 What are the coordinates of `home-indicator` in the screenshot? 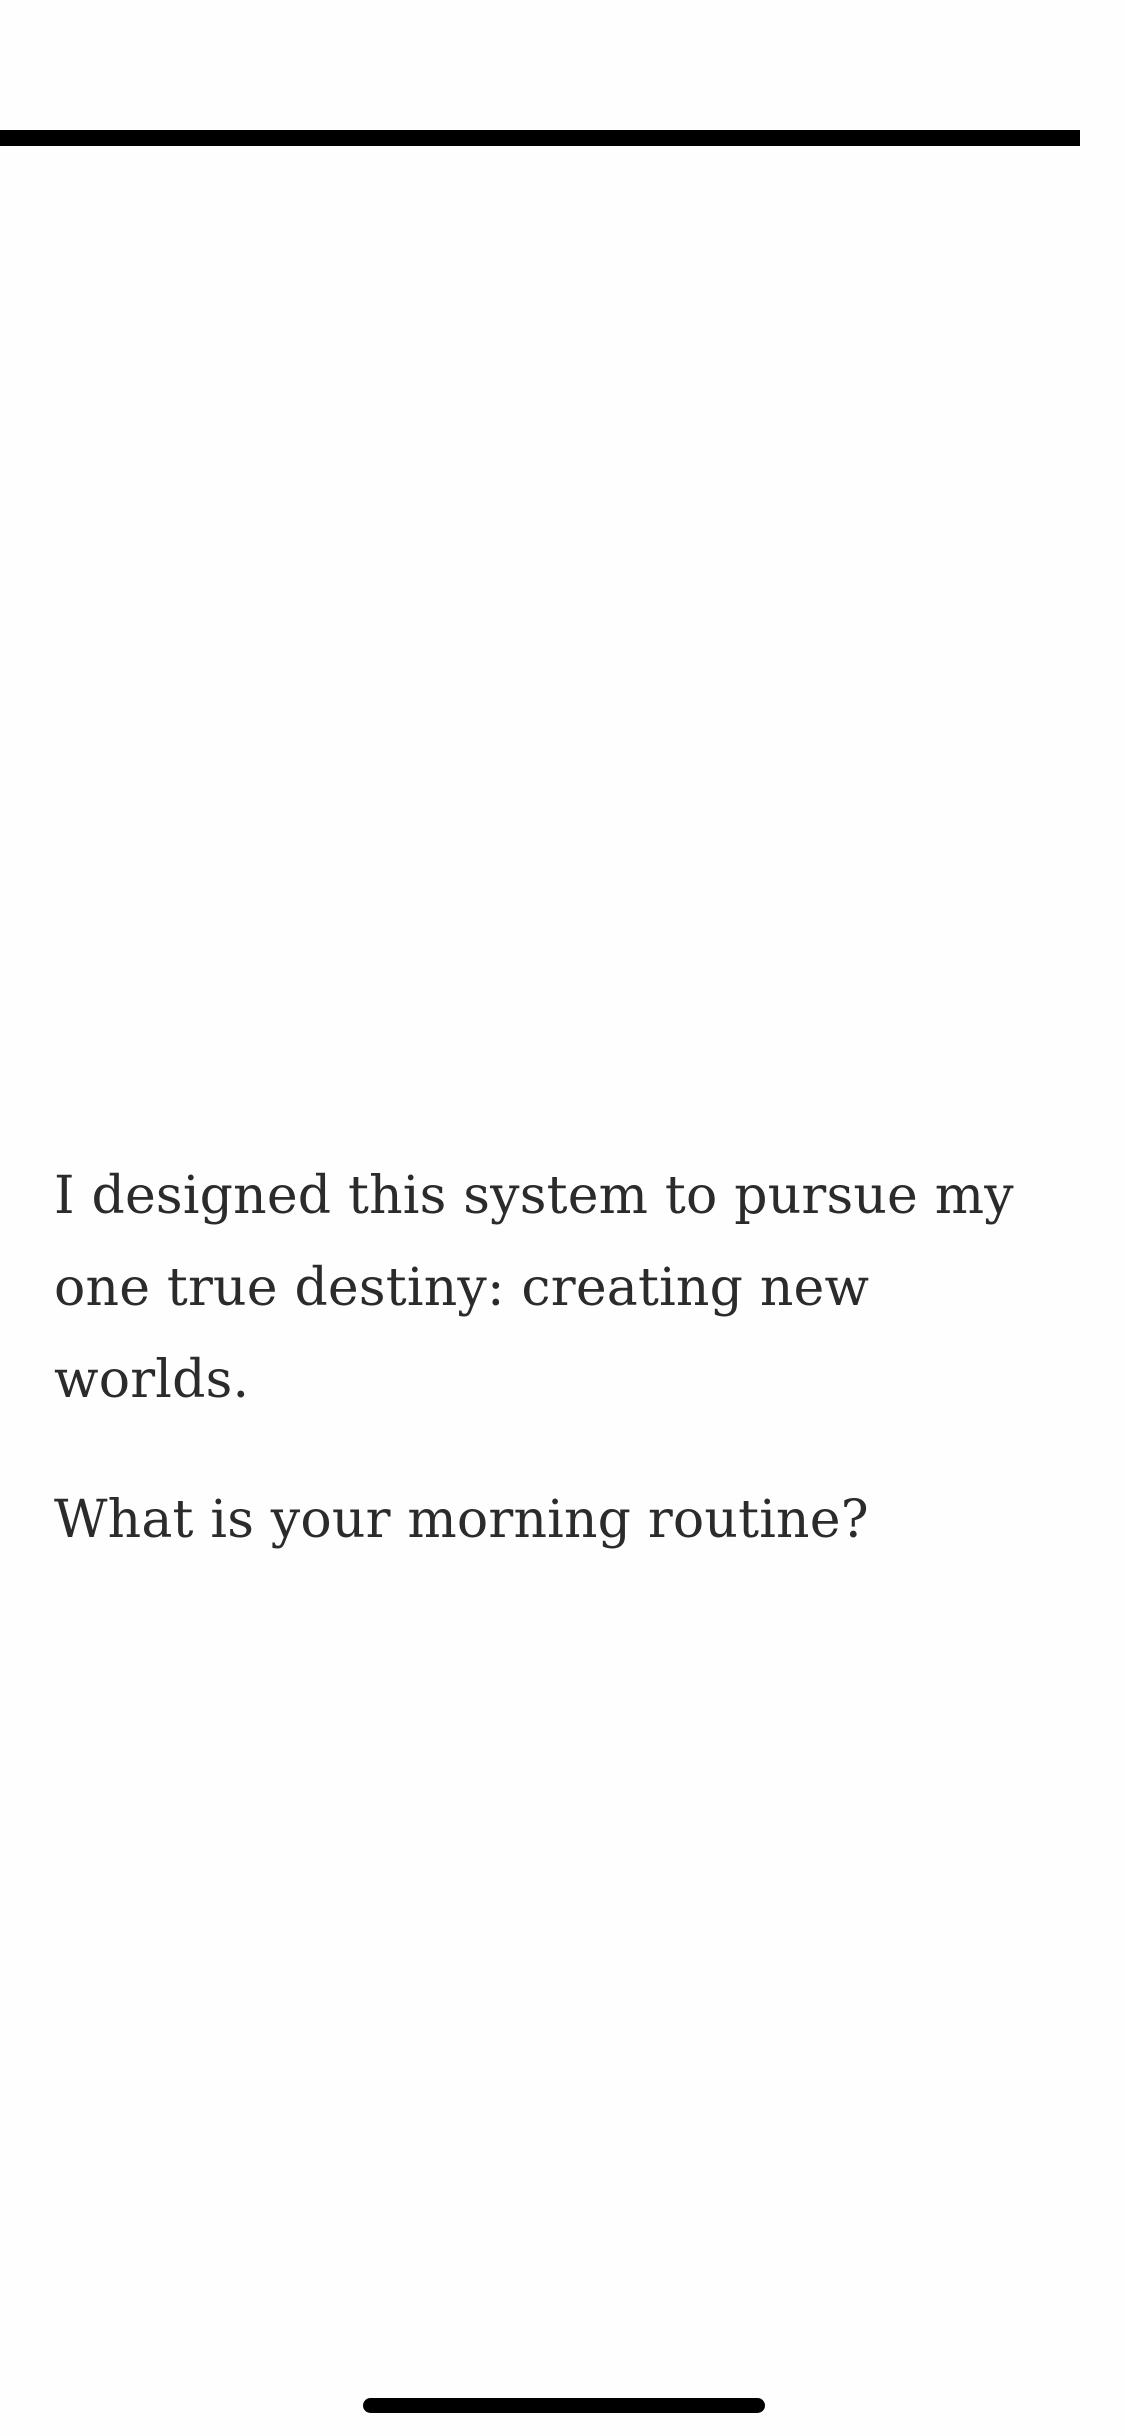 It's located at (564, 2405).